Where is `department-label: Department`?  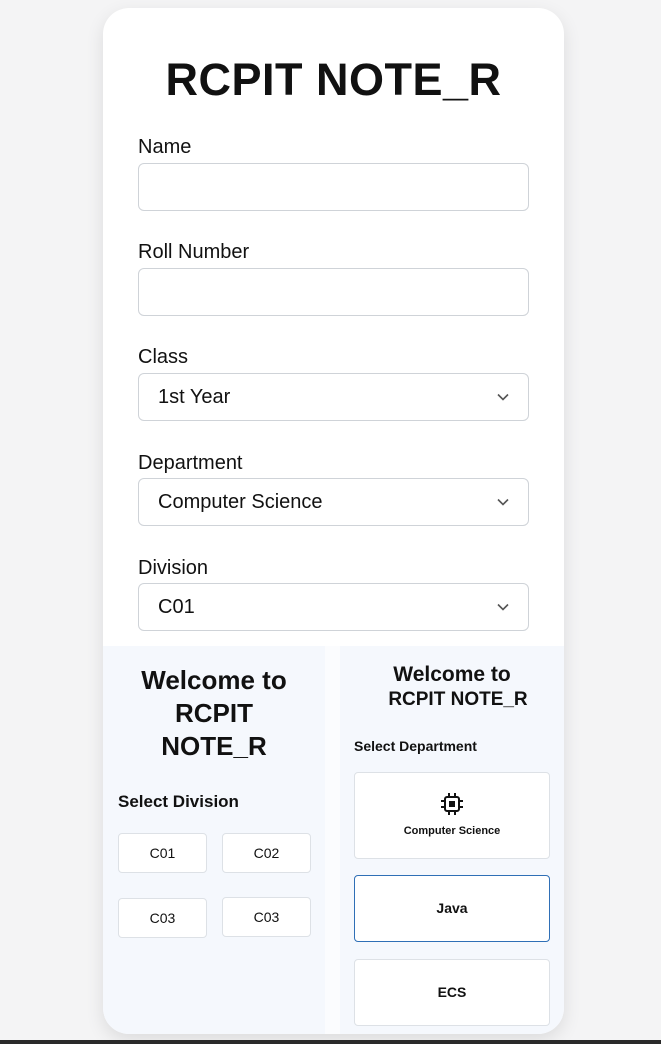 department-label: Department is located at coordinates (190, 463).